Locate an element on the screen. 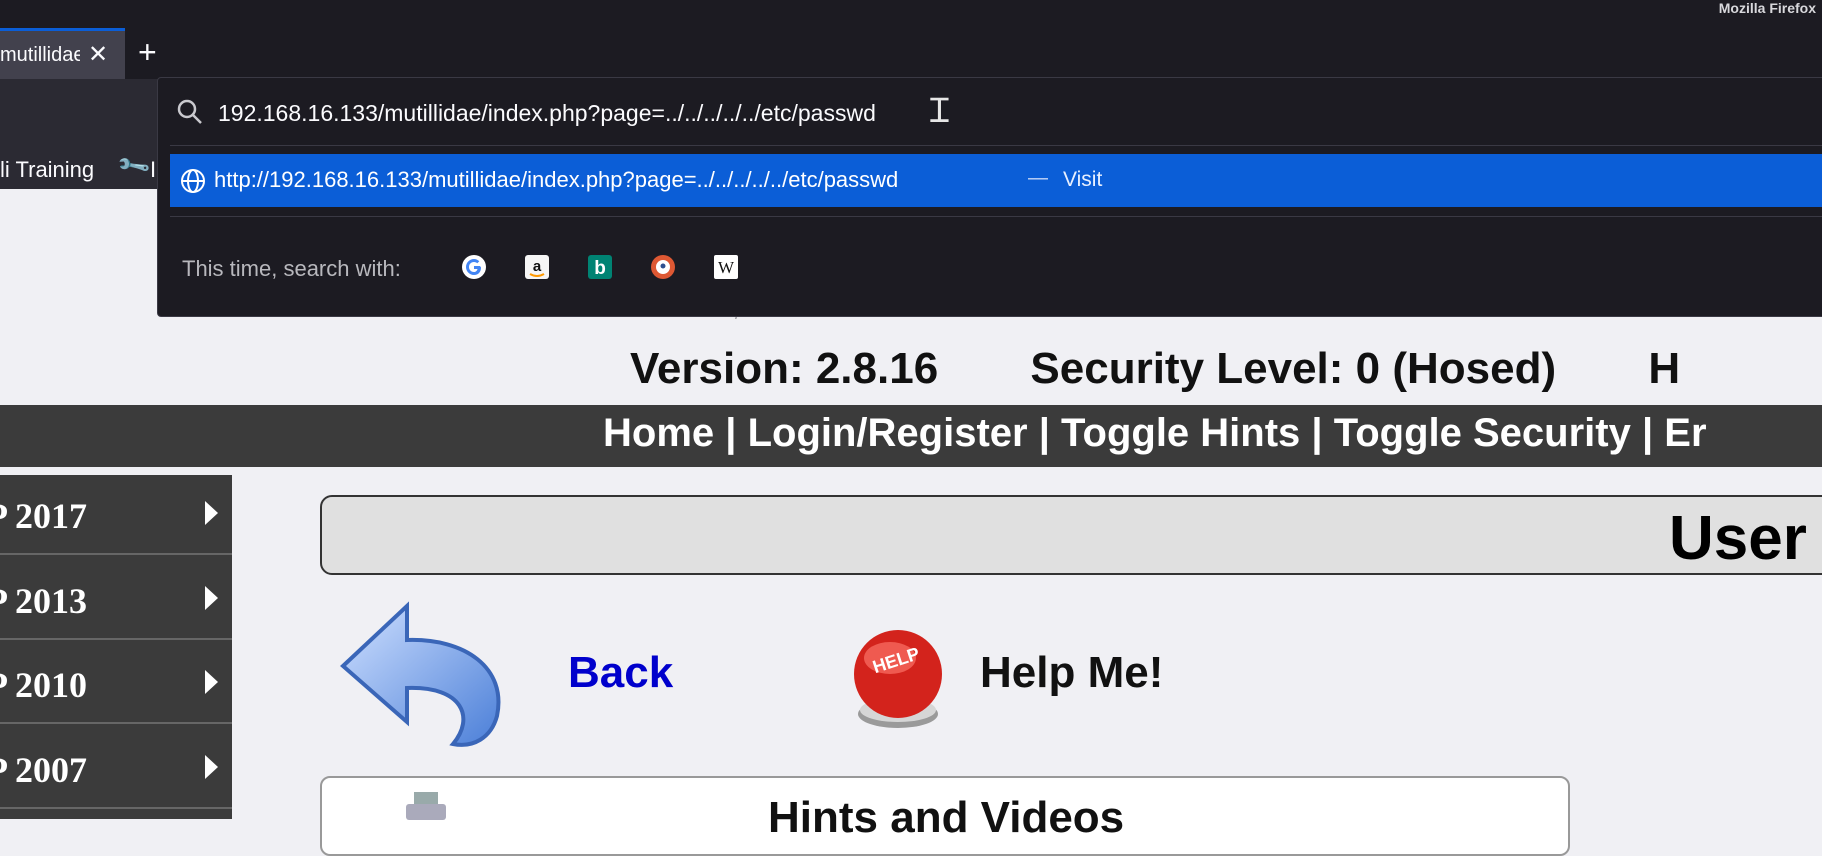 This screenshot has width=1822, height=856. bing-icon: b is located at coordinates (600, 267).